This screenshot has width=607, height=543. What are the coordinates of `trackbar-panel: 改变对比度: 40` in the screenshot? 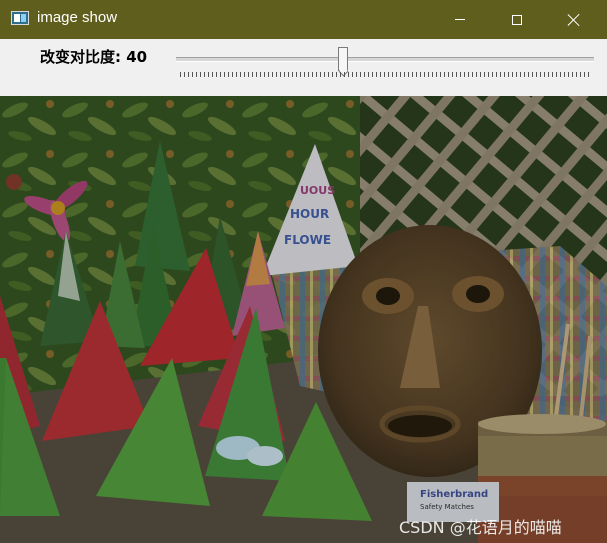 It's located at (303, 67).